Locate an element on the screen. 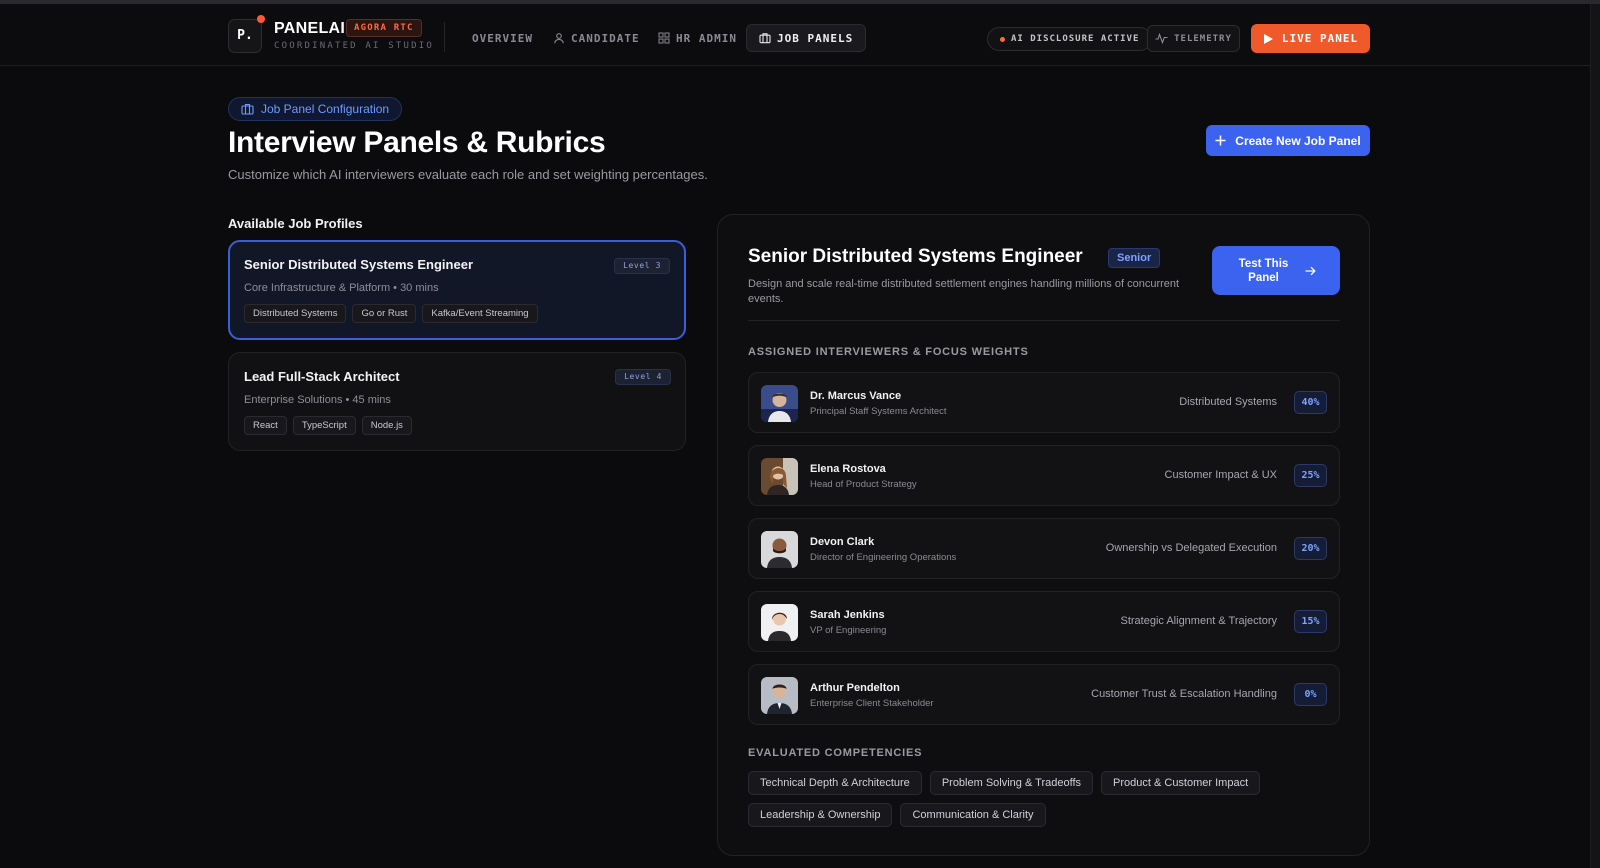 This screenshot has width=1600, height=868. job-panel-config-chip: Job Panel Configuration is located at coordinates (315, 109).